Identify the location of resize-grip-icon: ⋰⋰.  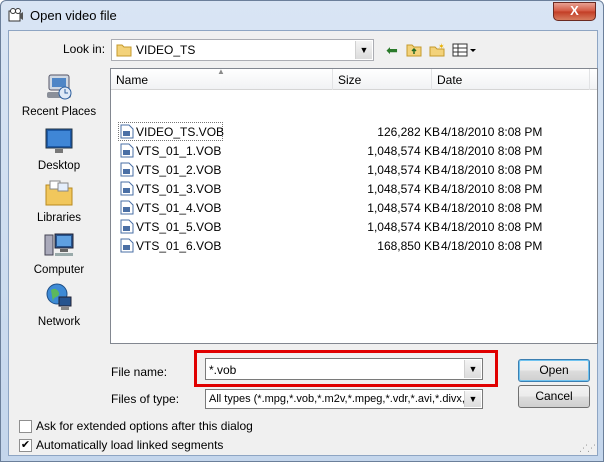
(587, 448).